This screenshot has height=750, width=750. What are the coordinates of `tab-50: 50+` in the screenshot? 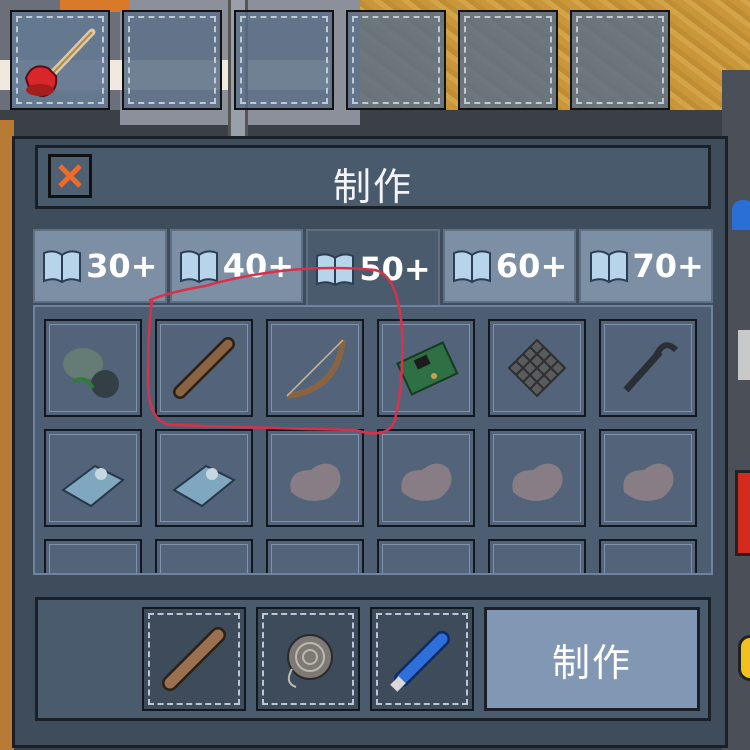 It's located at (373, 268).